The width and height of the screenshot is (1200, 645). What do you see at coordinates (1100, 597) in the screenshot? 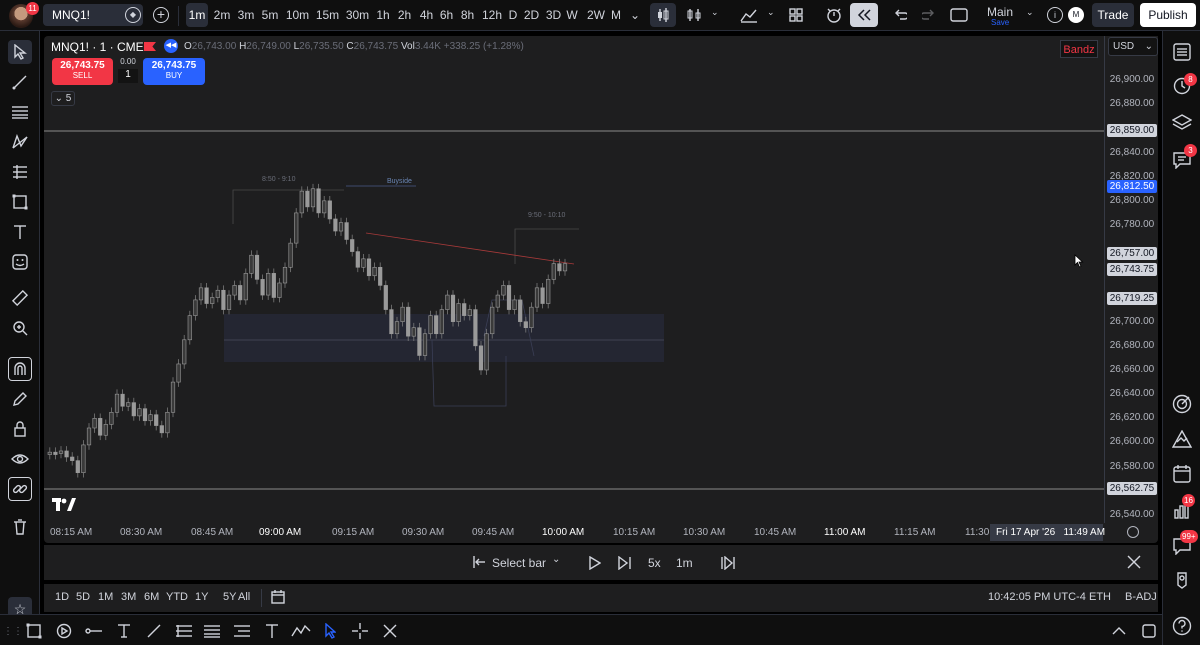
I see `session-toggle: ETH` at bounding box center [1100, 597].